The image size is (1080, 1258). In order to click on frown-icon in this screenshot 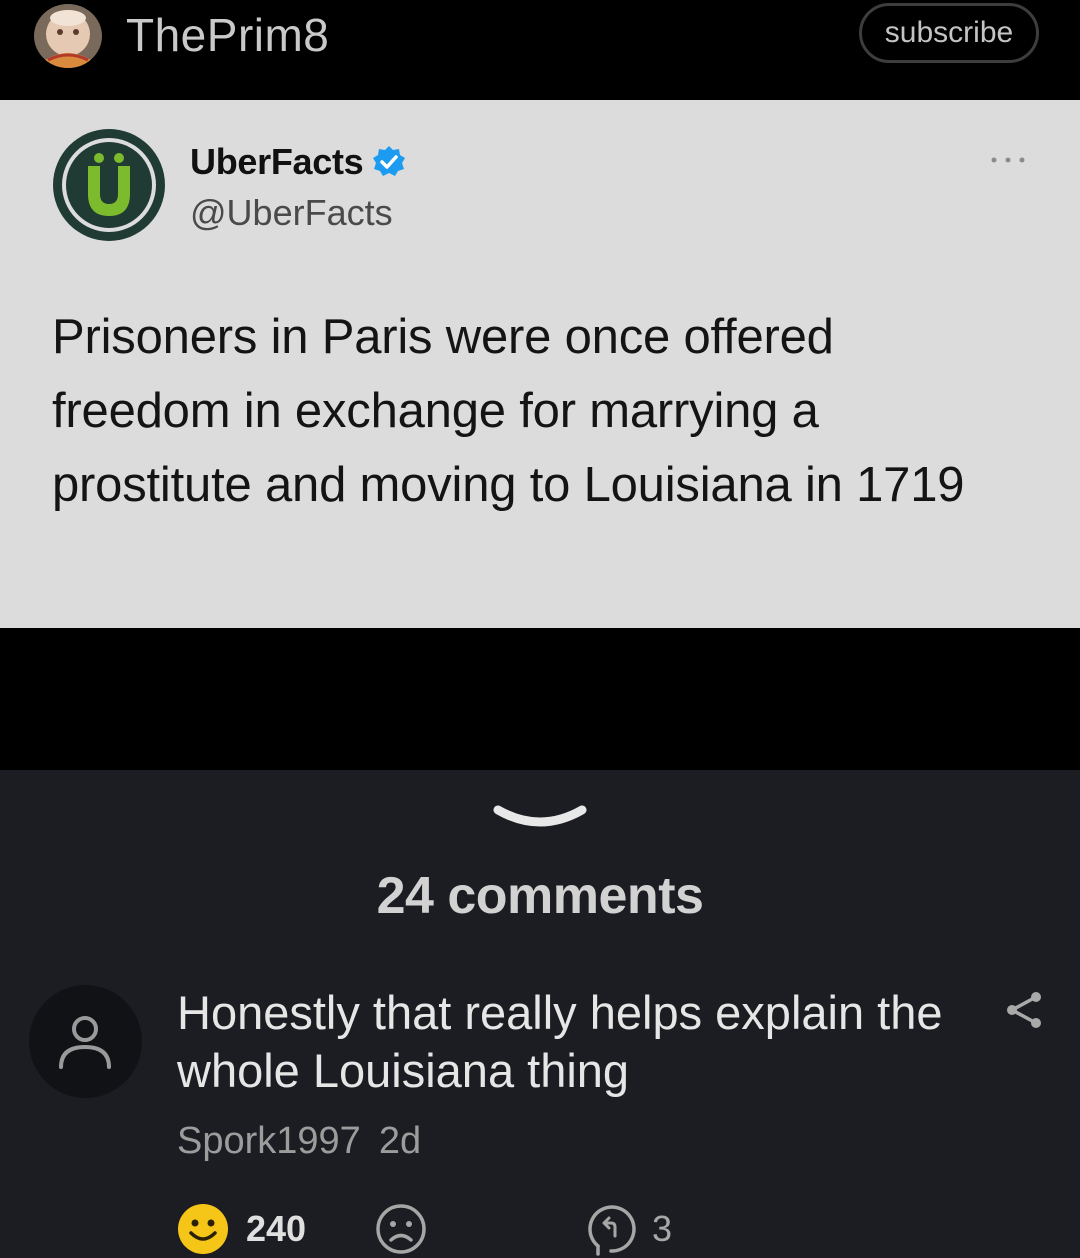, I will do `click(401, 1229)`.